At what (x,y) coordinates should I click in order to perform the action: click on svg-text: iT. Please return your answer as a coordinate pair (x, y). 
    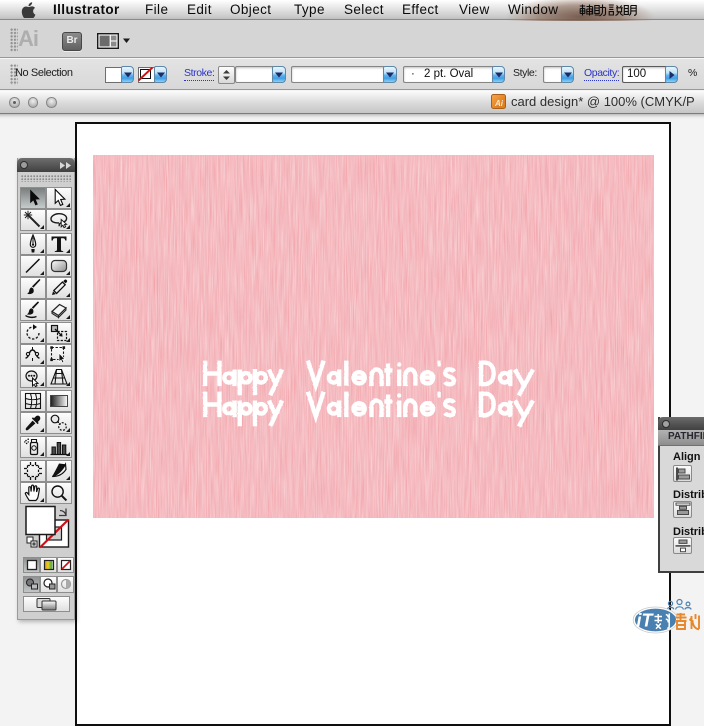
    Looking at the image, I should click on (646, 621).